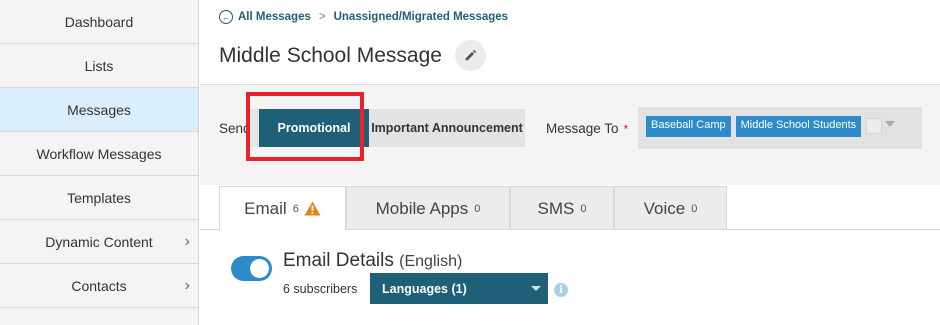  I want to click on sidebar-item-lists: Lists, so click(99, 66).